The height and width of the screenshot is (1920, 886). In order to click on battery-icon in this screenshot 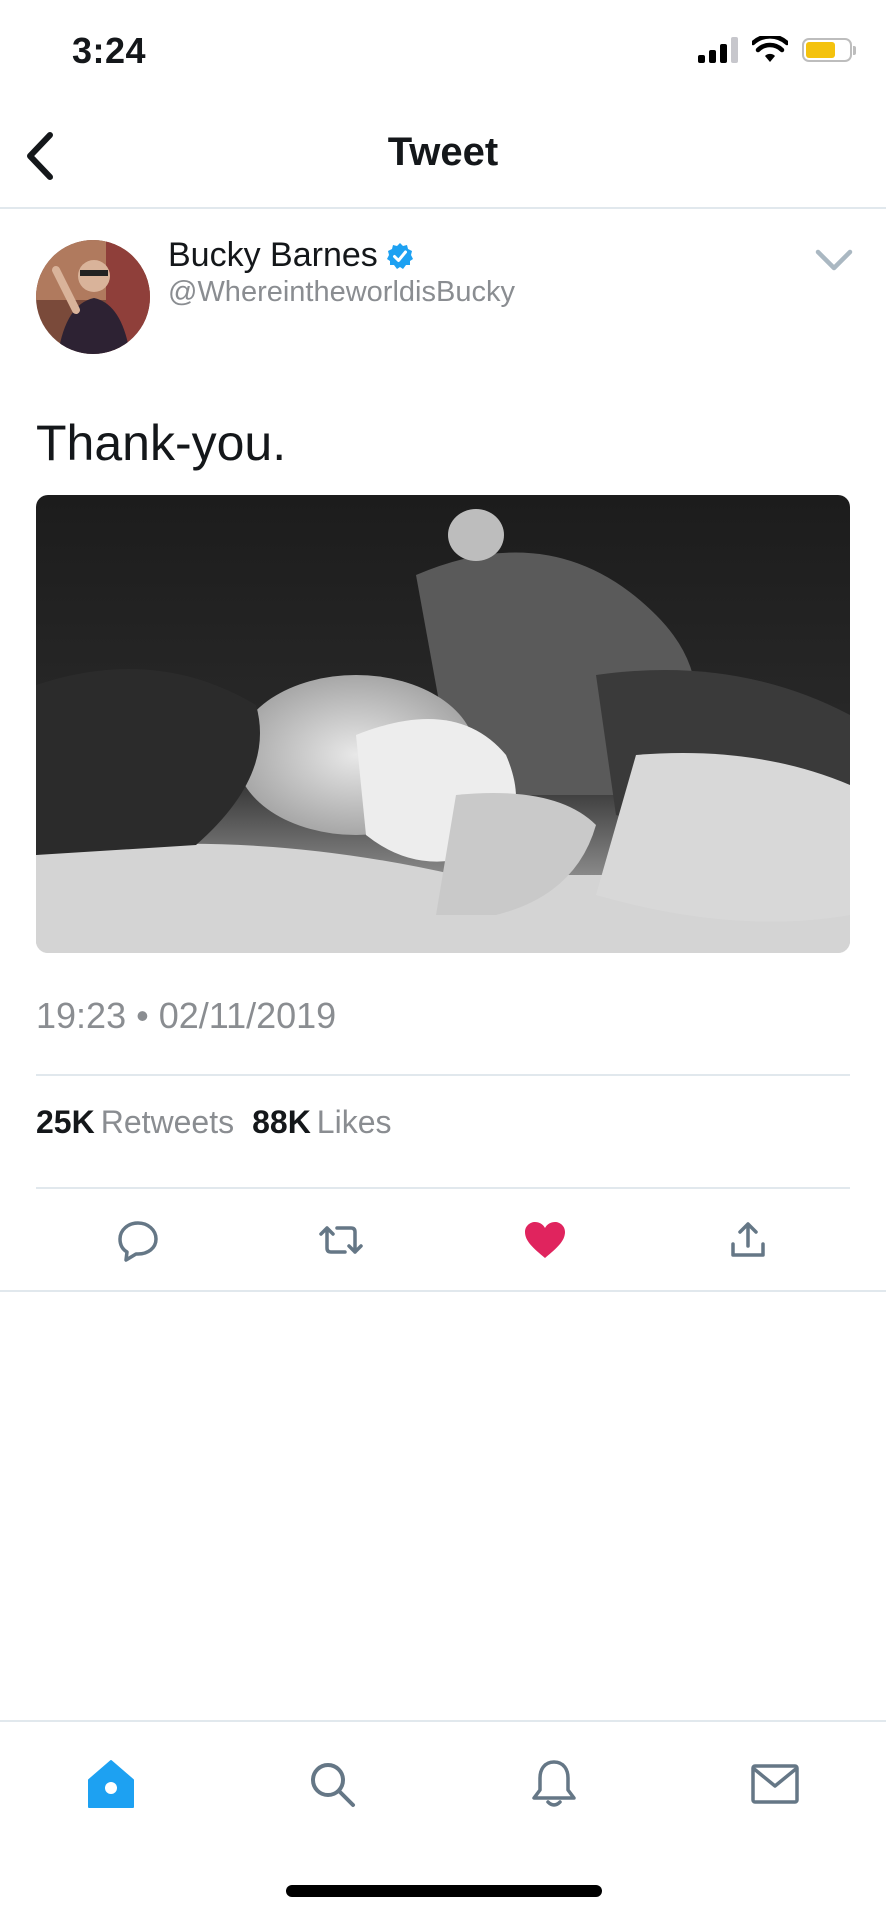, I will do `click(829, 50)`.